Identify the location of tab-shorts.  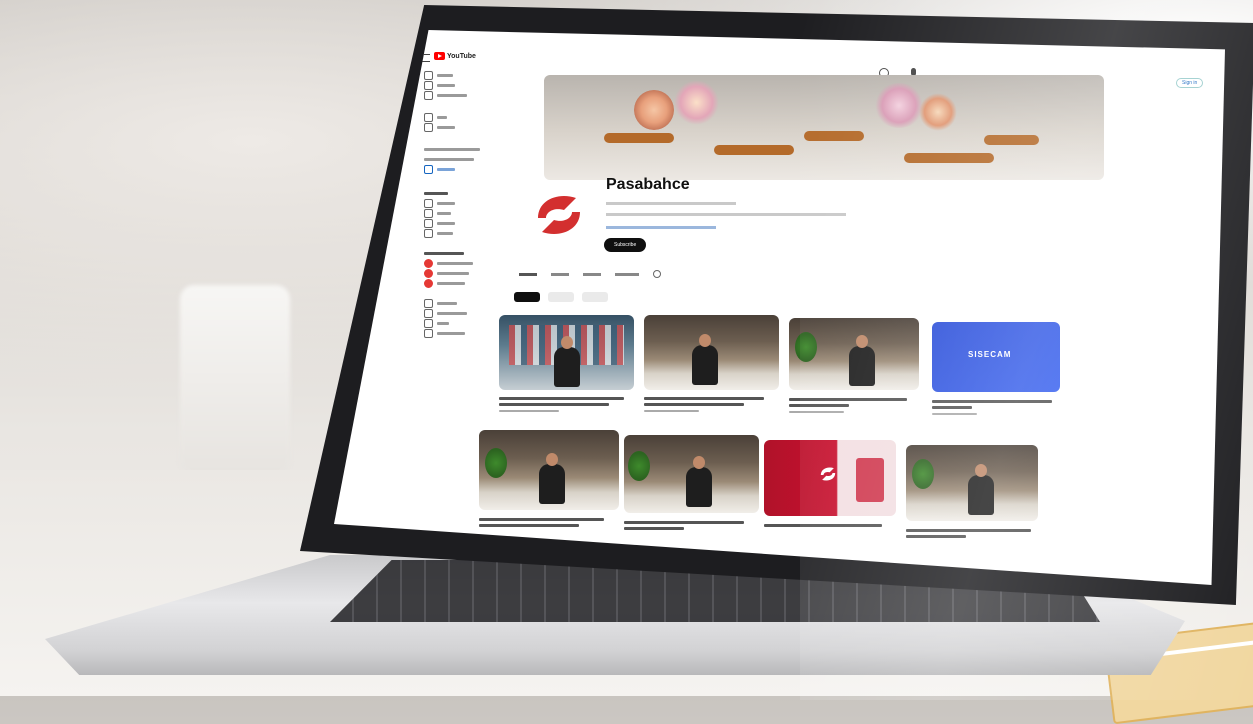
(592, 274).